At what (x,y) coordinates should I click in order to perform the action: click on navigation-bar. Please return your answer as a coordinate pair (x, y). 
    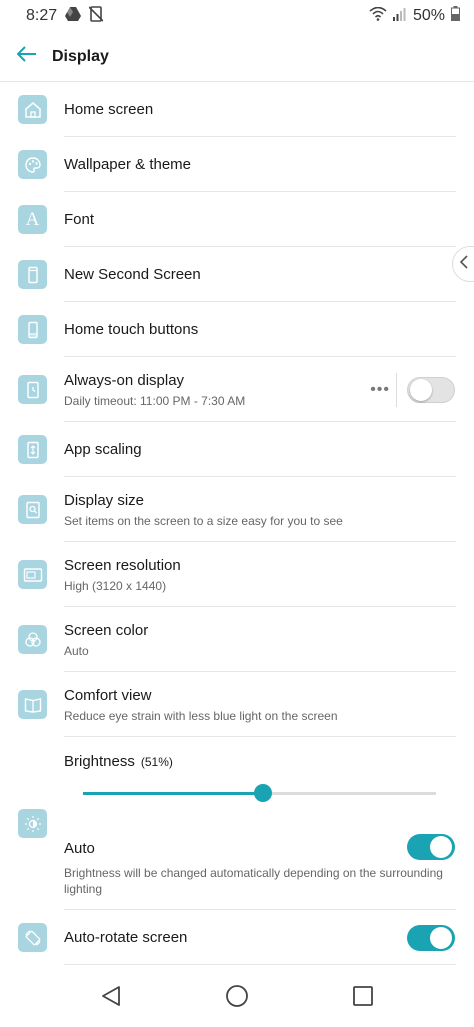
    Looking at the image, I should click on (237, 998).